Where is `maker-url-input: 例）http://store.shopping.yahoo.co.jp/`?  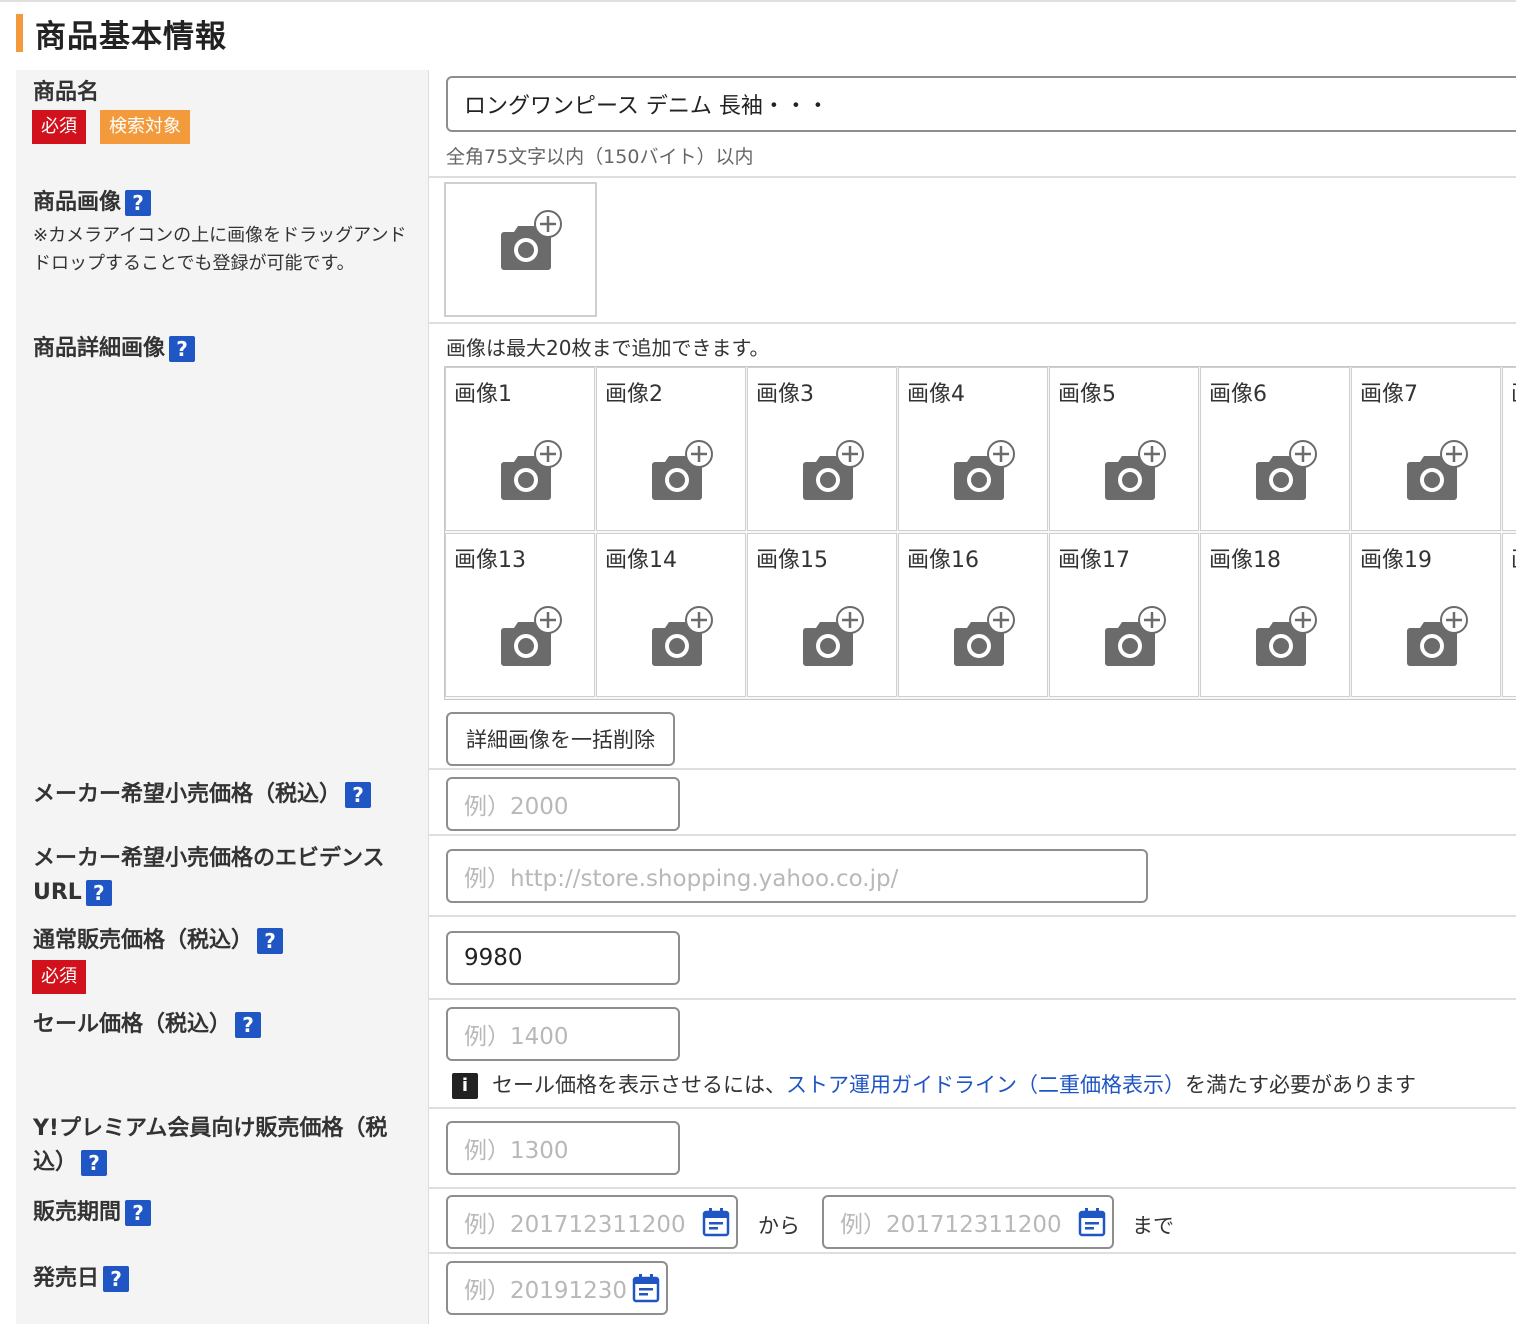 maker-url-input: 例）http://store.shopping.yahoo.co.jp/ is located at coordinates (797, 876).